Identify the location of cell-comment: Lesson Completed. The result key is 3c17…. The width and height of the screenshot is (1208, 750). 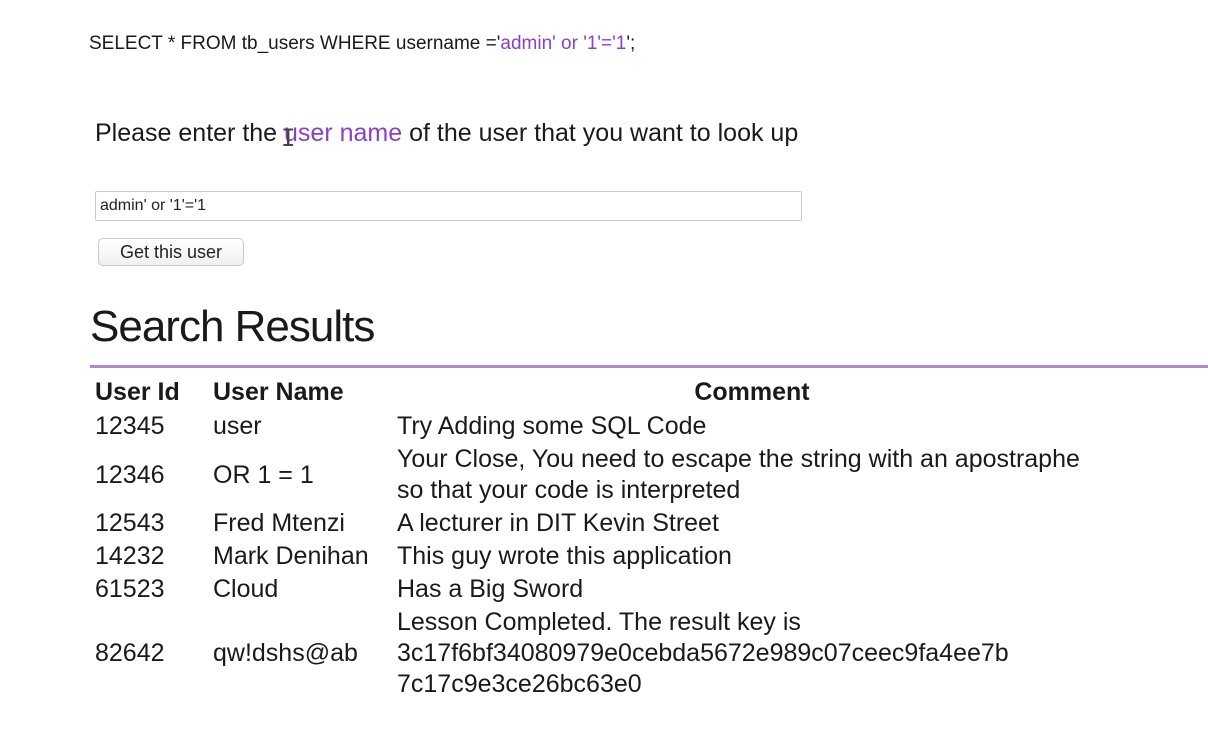
(703, 653).